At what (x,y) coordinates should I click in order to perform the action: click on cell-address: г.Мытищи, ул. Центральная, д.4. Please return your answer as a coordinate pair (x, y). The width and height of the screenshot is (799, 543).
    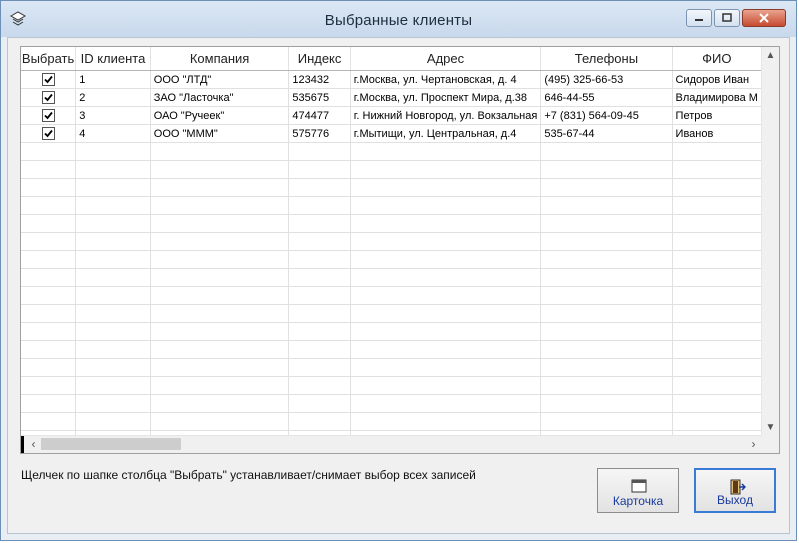
    Looking at the image, I should click on (446, 133).